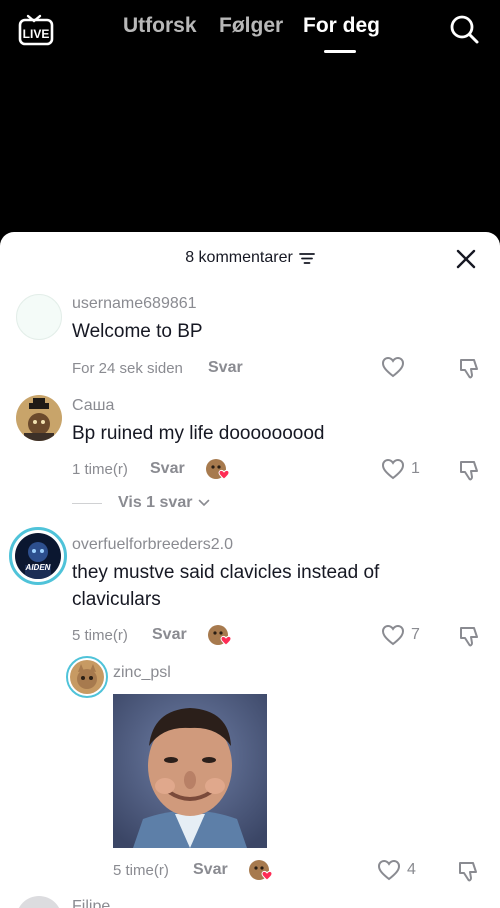 Image resolution: width=500 pixels, height=908 pixels. I want to click on like-button: 4, so click(396, 870).